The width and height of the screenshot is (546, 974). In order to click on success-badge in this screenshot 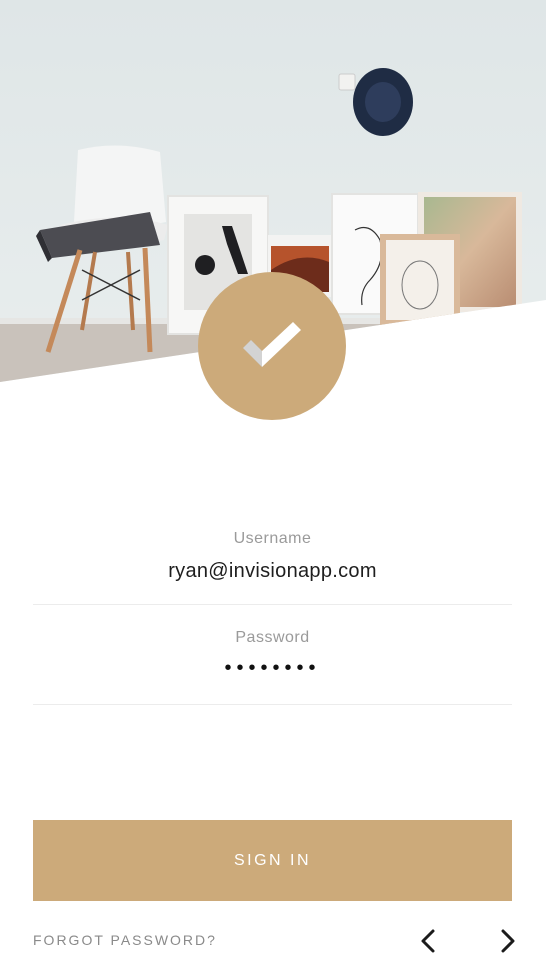, I will do `click(272, 346)`.